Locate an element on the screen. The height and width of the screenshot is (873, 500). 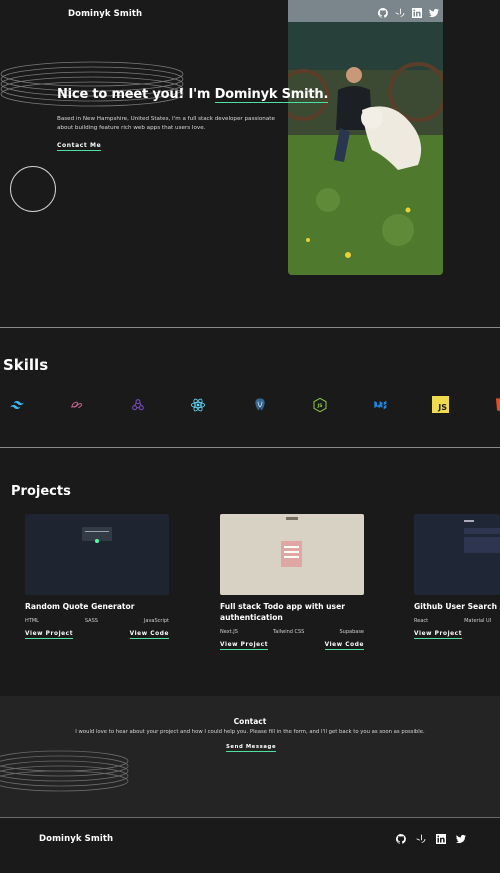
project-tag: Material UI is located at coordinates (478, 621).